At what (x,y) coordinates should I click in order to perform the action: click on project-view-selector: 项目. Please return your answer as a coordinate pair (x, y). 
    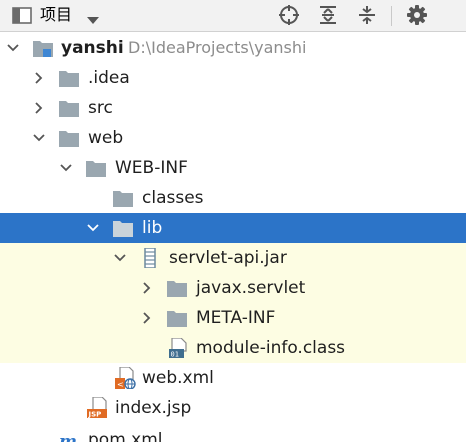
    Looking at the image, I should click on (56, 15).